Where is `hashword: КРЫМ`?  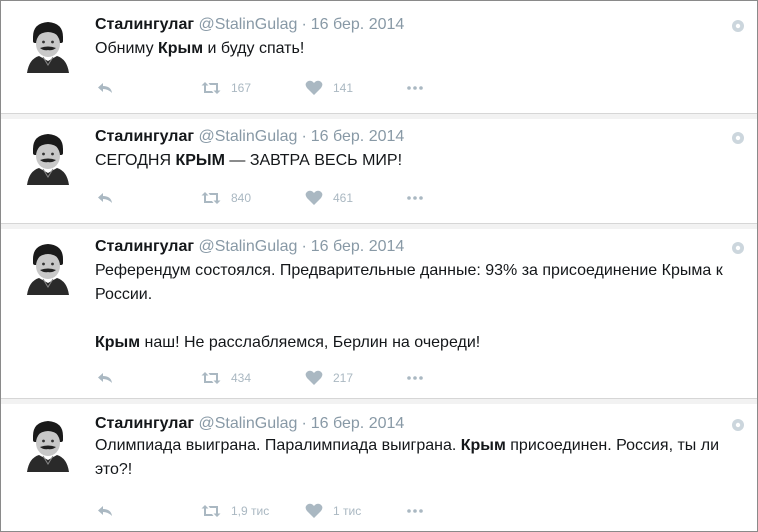
hashword: КРЫМ is located at coordinates (200, 160).